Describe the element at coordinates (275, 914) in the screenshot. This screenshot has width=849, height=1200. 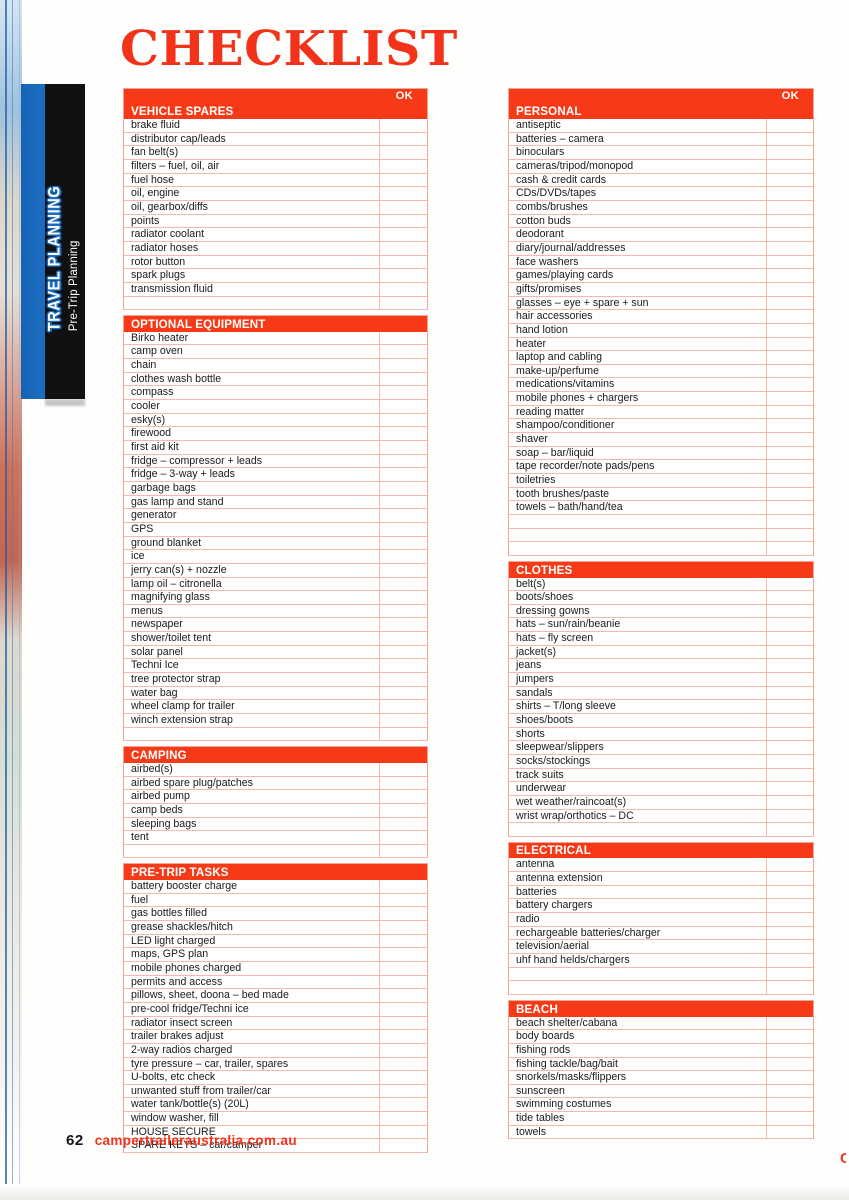
I see `checklist-row: gas bottles filled` at that location.